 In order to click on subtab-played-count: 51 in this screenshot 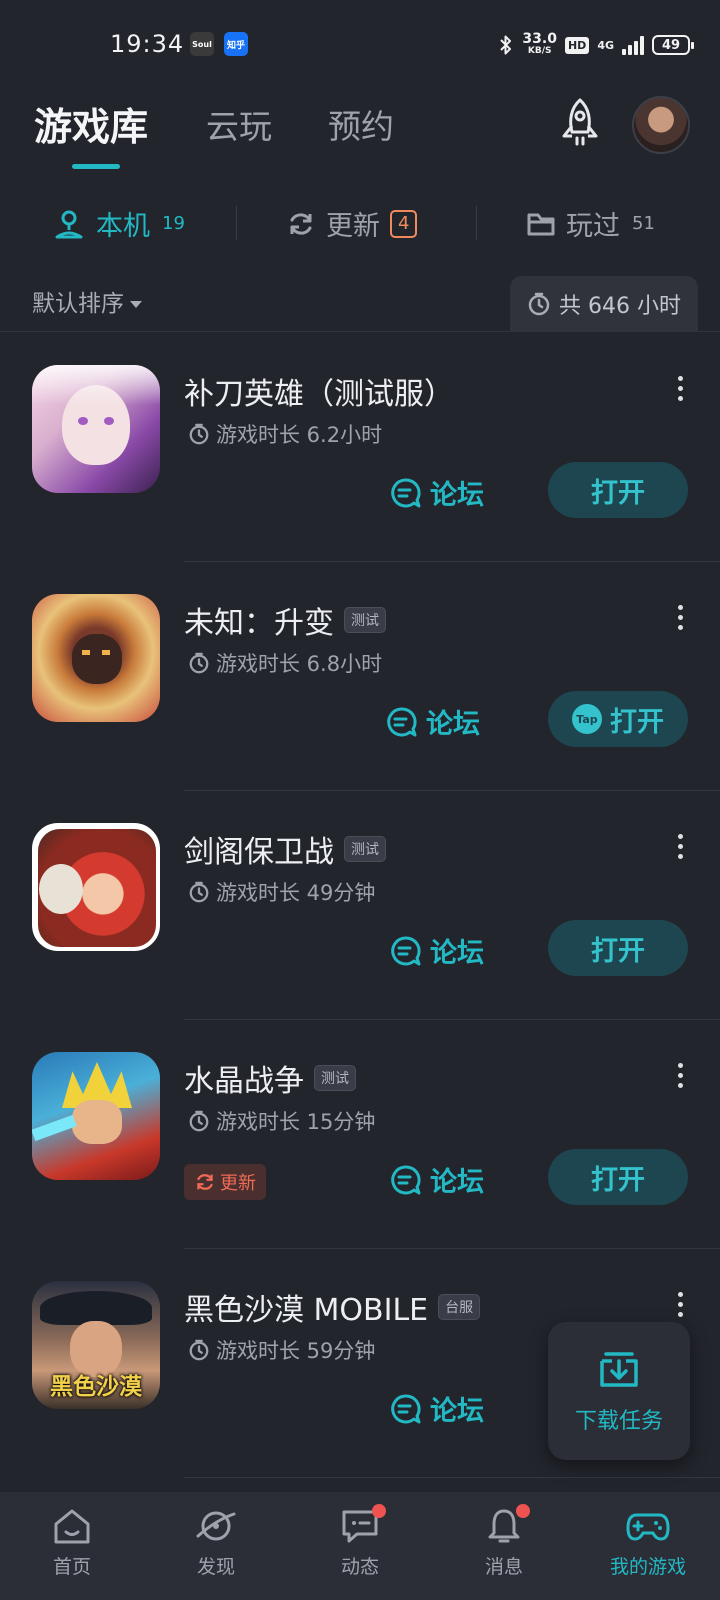, I will do `click(643, 223)`.